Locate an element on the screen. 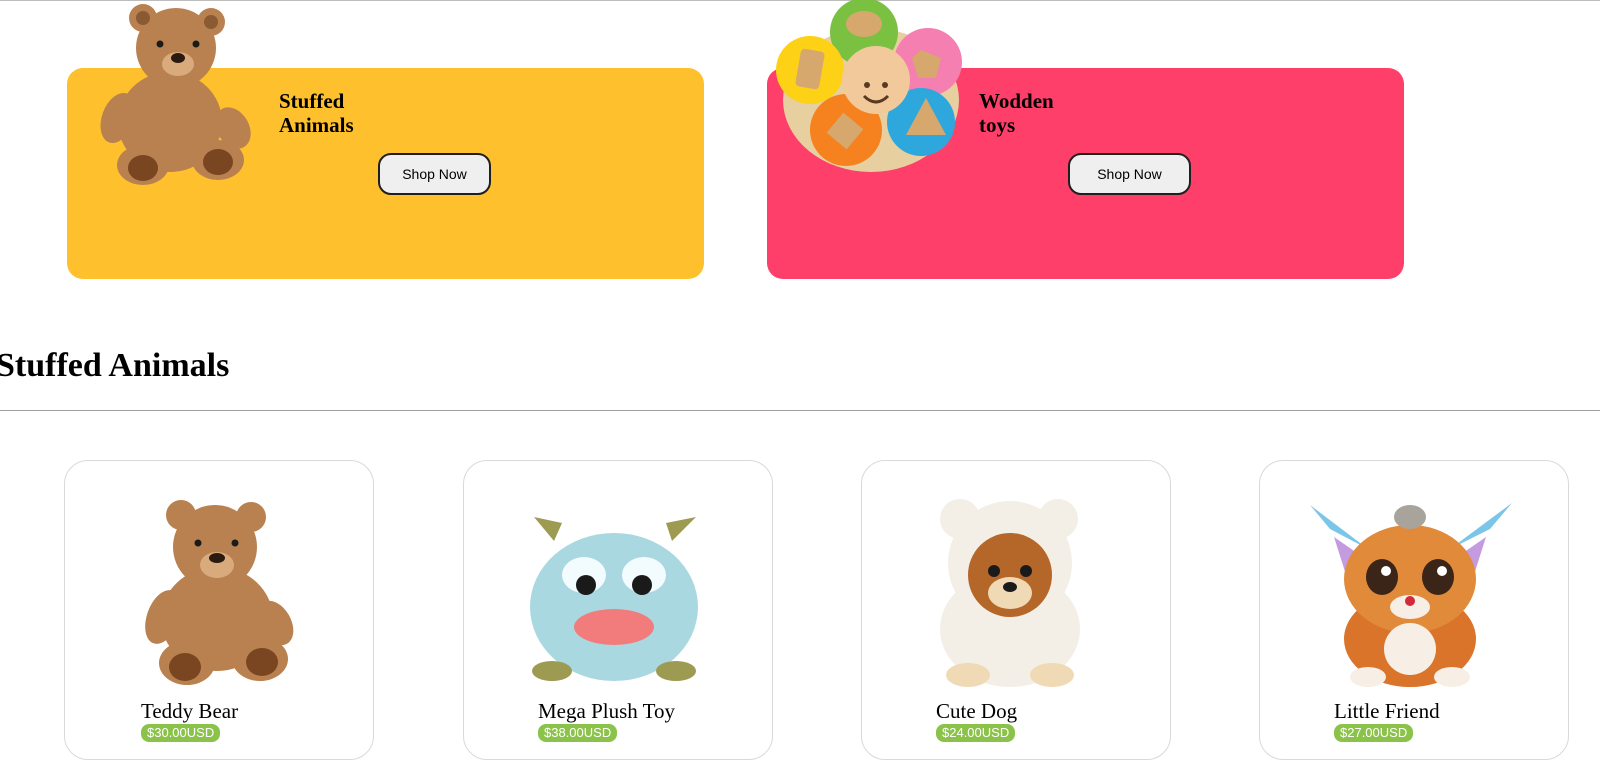  product-card-cute-dog: Cute Dog $24.00USD is located at coordinates (1016, 610).